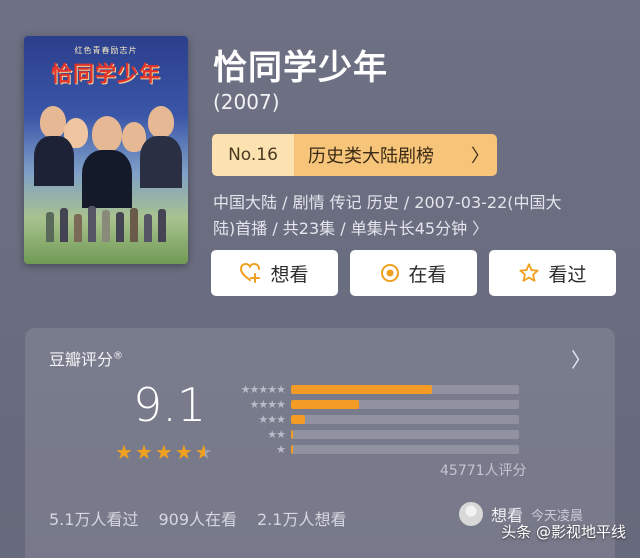 Image resolution: width=640 pixels, height=558 pixels. I want to click on distribution-row: ★★★★★, so click(375, 389).